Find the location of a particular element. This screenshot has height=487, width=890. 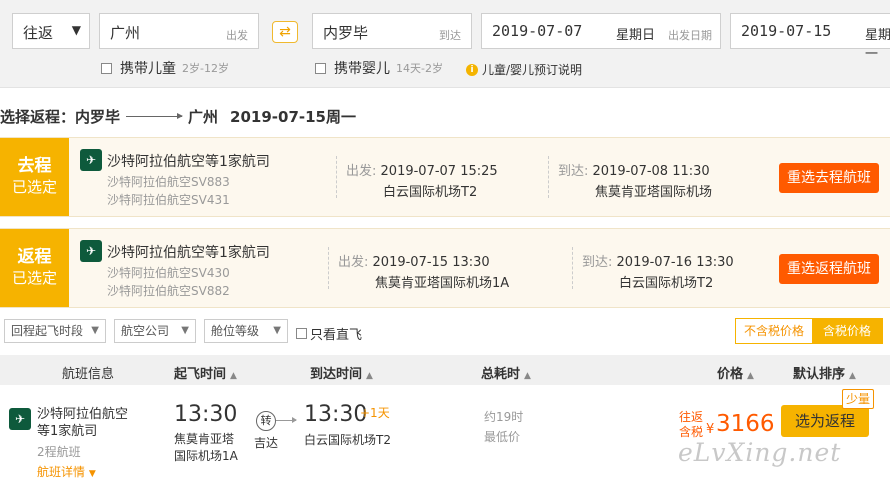

direct-only-option: 只看直飞 is located at coordinates (329, 333).